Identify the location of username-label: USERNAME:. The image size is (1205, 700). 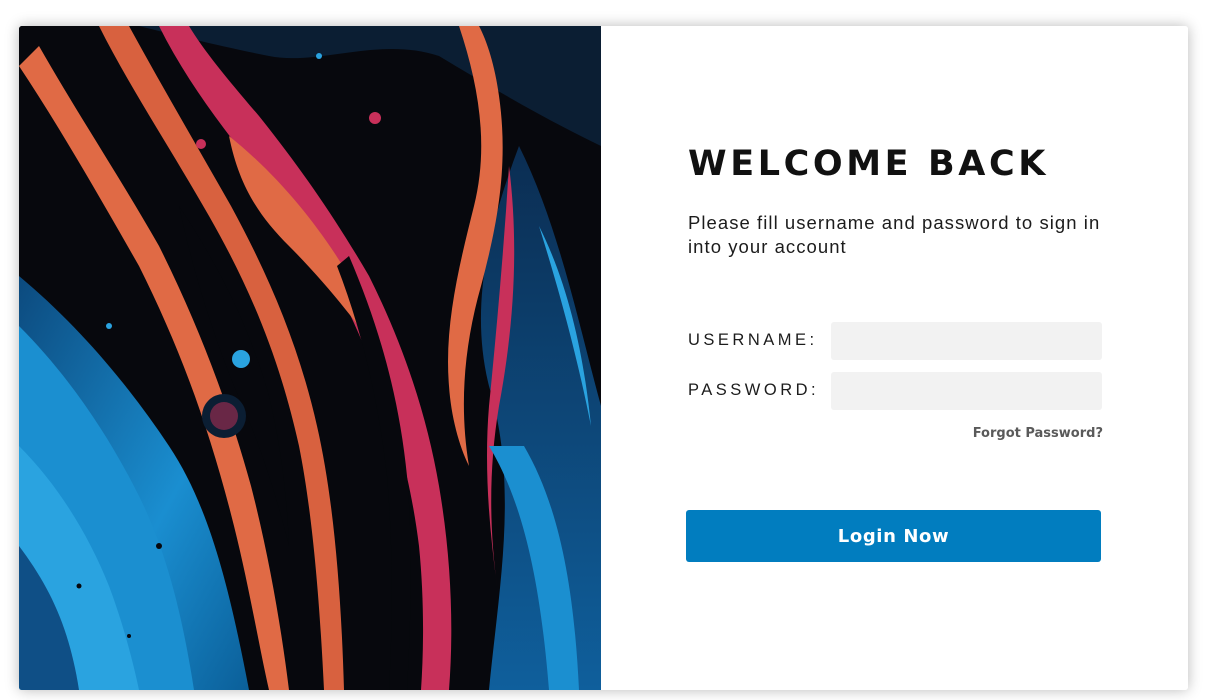
(753, 340).